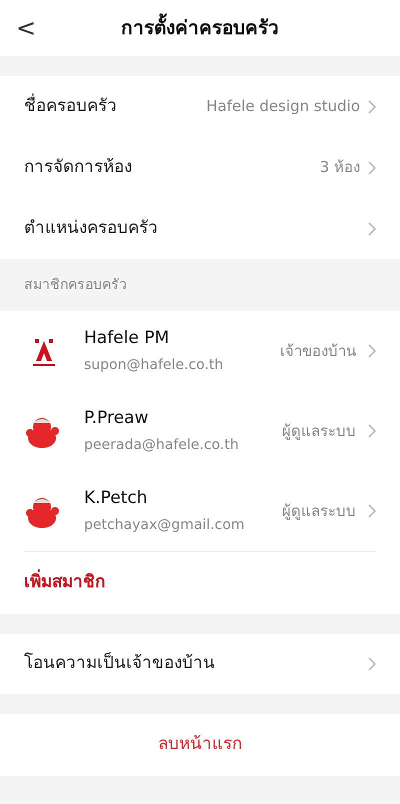 The height and width of the screenshot is (804, 400). Describe the element at coordinates (200, 351) in the screenshot. I see `member-row: Hafele PM supon@hafele.co.th เจ้าของบ้าน` at that location.